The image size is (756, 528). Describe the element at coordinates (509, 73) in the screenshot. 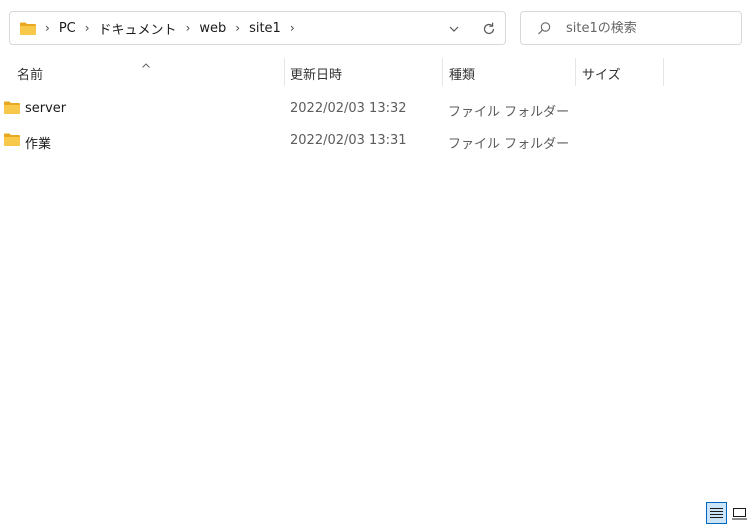

I see `column-header-type: 種類` at that location.